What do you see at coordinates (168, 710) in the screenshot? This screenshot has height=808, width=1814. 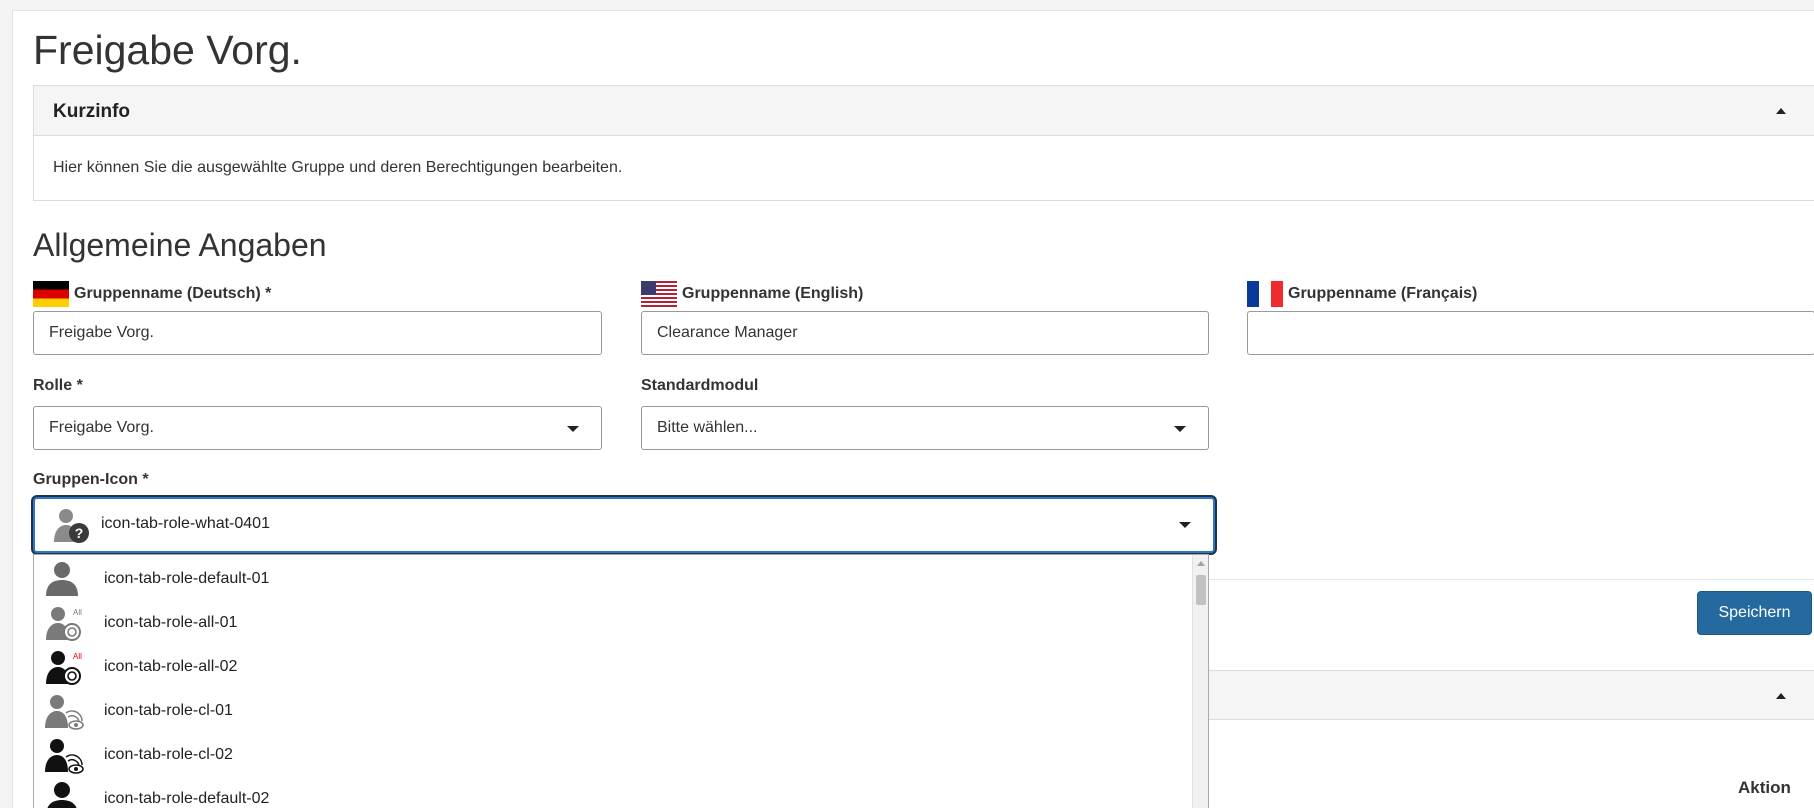 I see `dropdown-option-label: icon-tab-role-cl-01` at bounding box center [168, 710].